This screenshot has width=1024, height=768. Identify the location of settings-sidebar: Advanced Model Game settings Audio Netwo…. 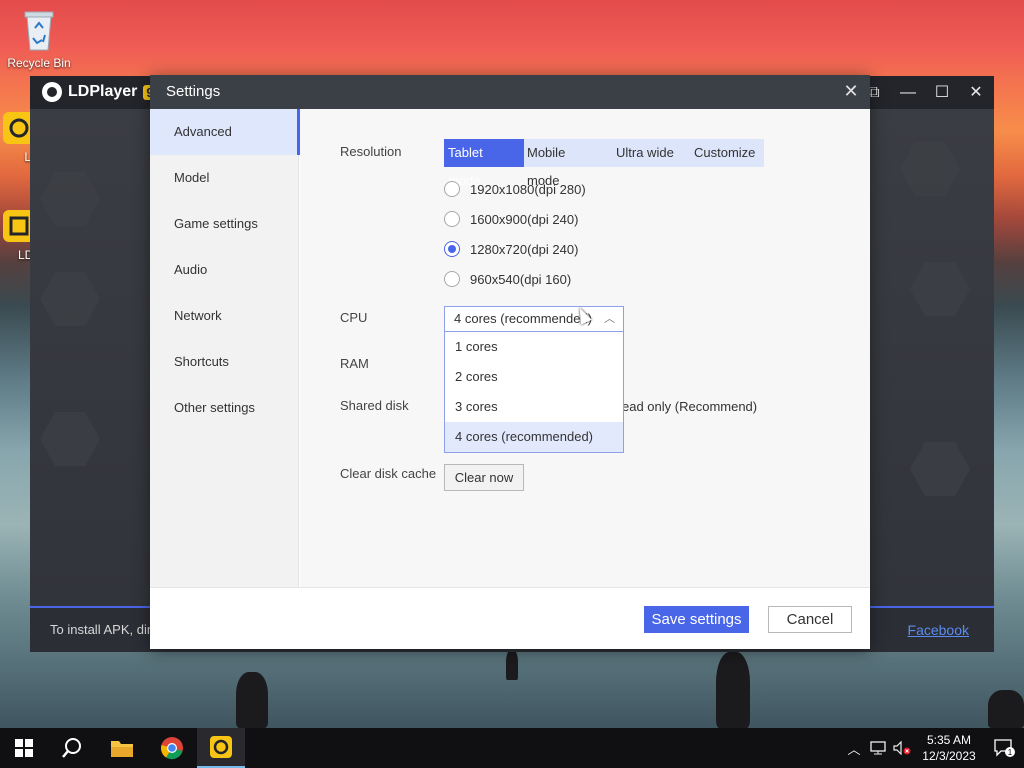
(225, 348).